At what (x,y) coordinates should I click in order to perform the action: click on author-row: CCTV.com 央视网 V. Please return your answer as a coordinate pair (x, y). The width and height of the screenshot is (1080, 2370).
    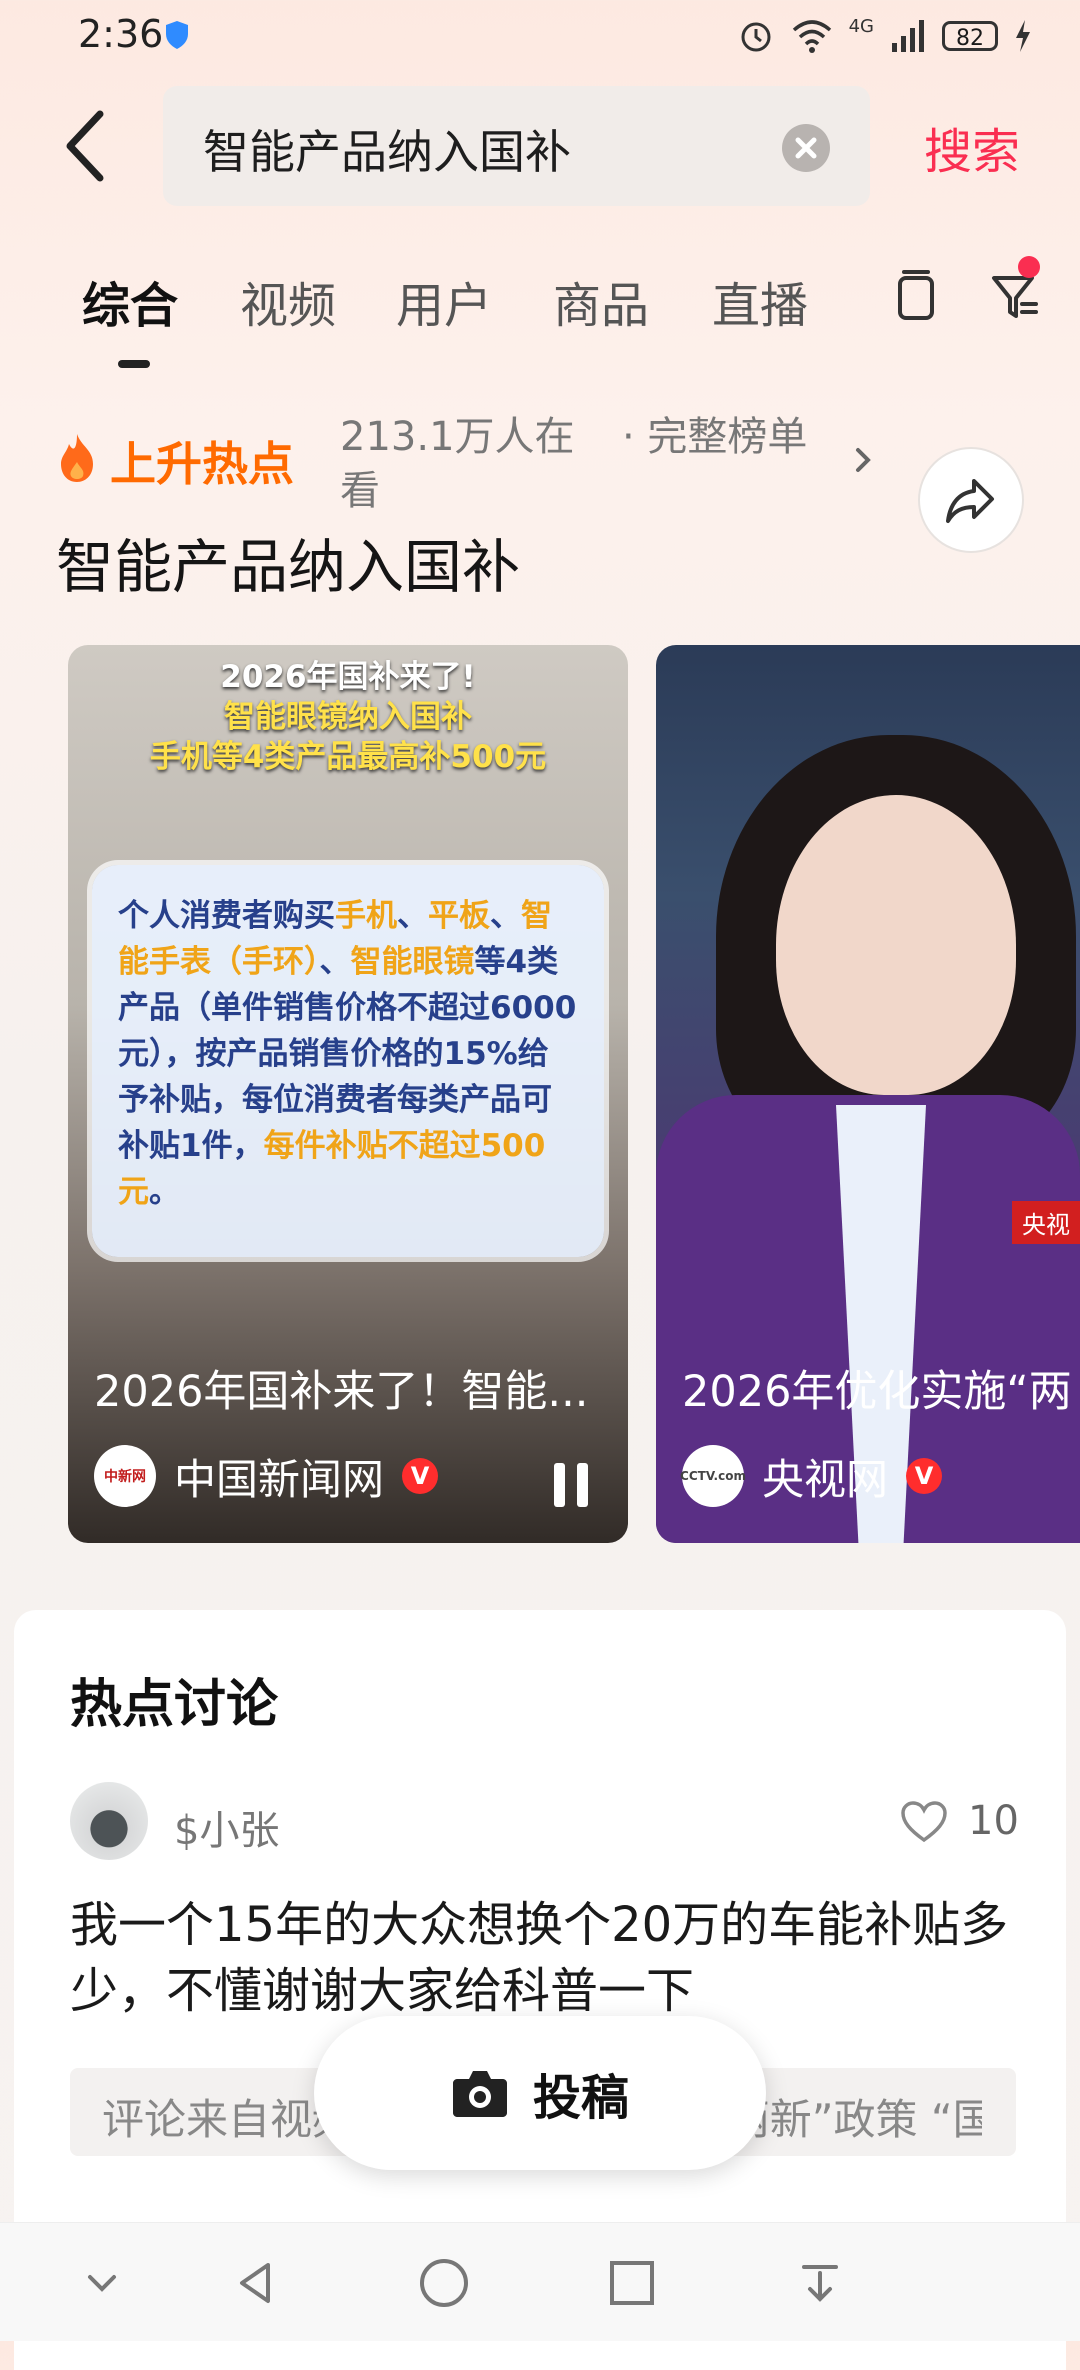
    Looking at the image, I should click on (811, 1476).